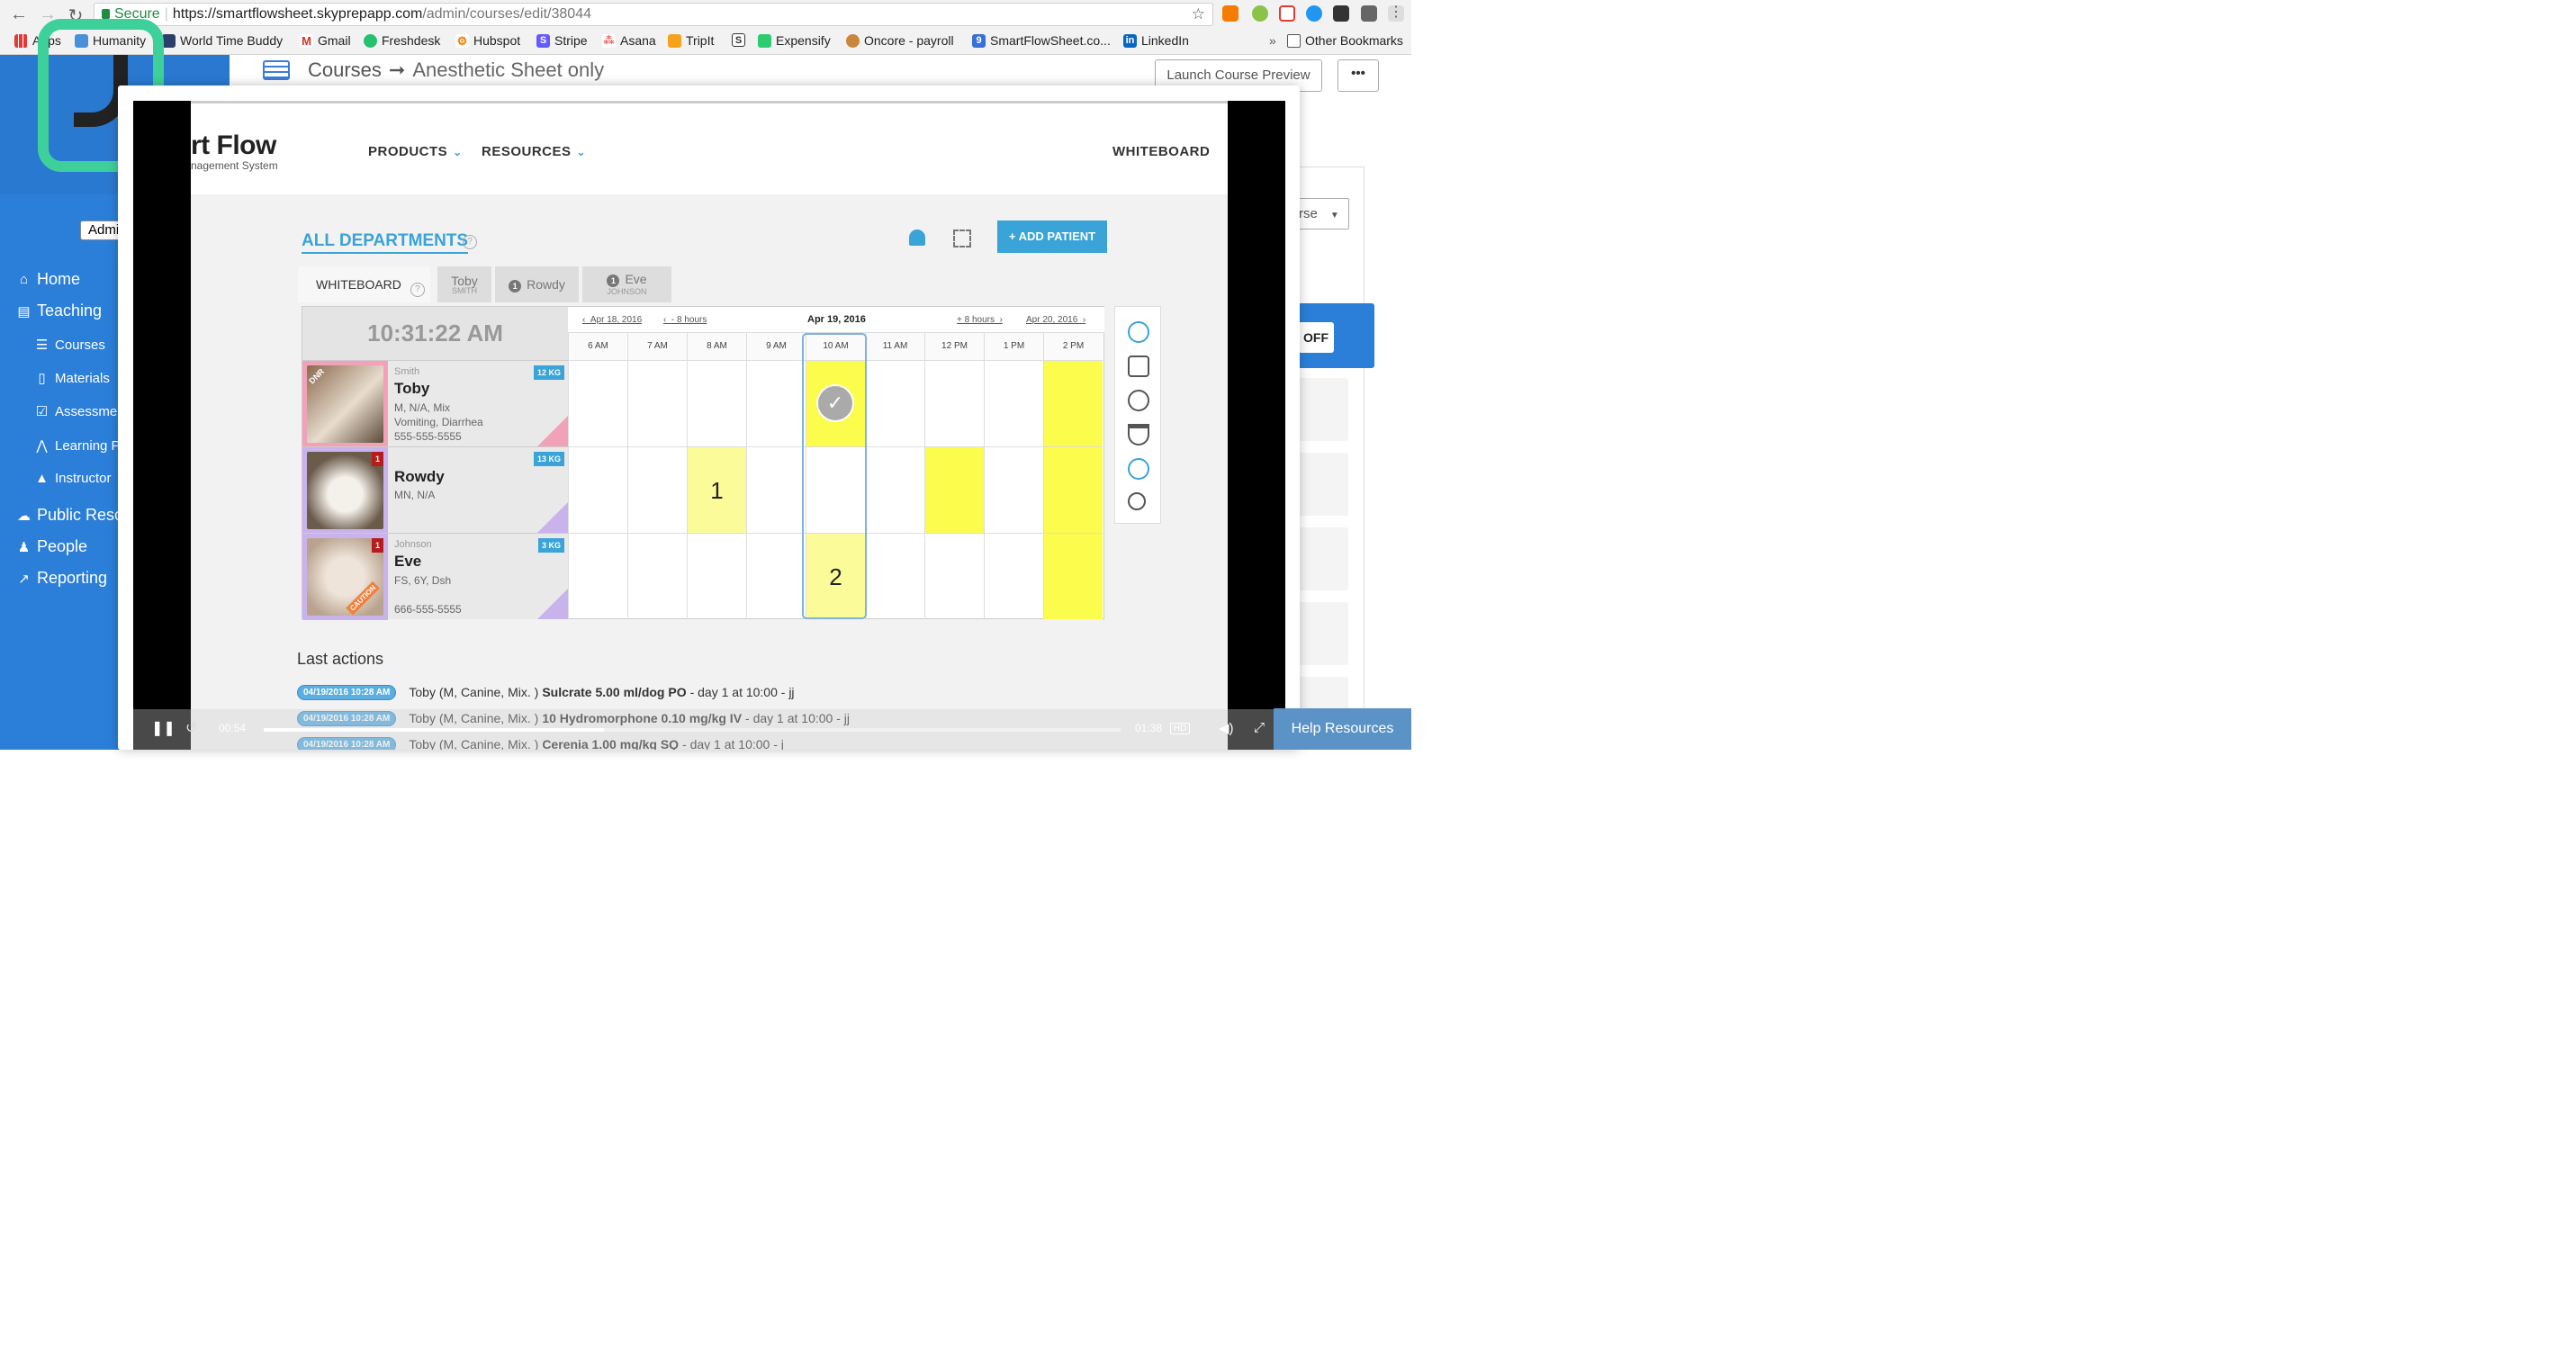 This screenshot has width=2576, height=1368. I want to click on star-icon: ☆, so click(1198, 14).